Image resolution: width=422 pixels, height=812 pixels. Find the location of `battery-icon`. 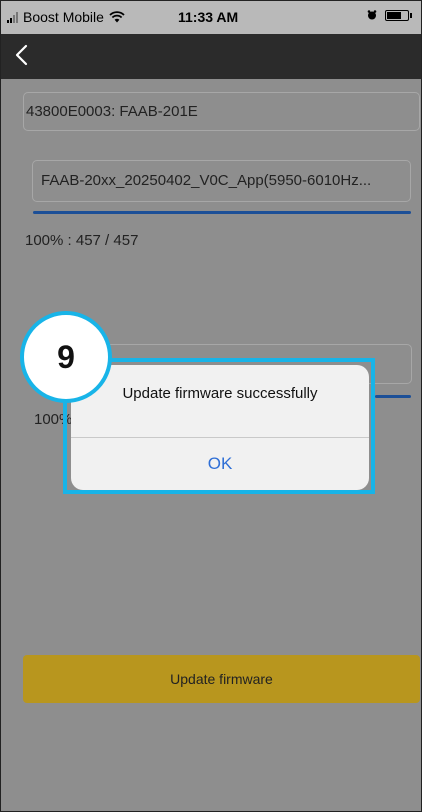

battery-icon is located at coordinates (397, 15).